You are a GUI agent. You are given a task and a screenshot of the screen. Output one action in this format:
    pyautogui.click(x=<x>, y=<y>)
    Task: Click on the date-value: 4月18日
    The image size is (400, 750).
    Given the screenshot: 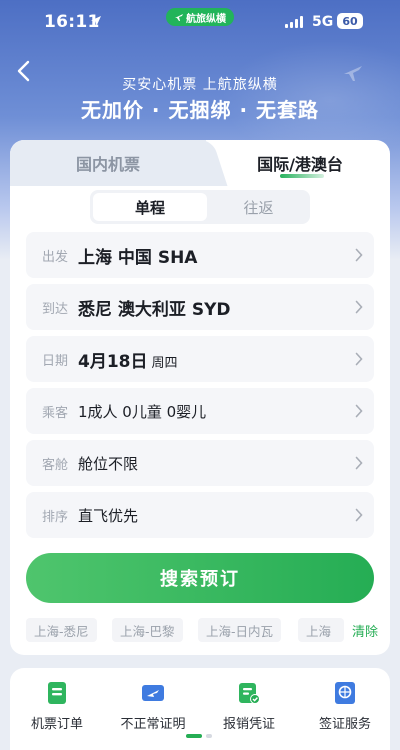 What is the action you would take?
    pyautogui.click(x=113, y=361)
    